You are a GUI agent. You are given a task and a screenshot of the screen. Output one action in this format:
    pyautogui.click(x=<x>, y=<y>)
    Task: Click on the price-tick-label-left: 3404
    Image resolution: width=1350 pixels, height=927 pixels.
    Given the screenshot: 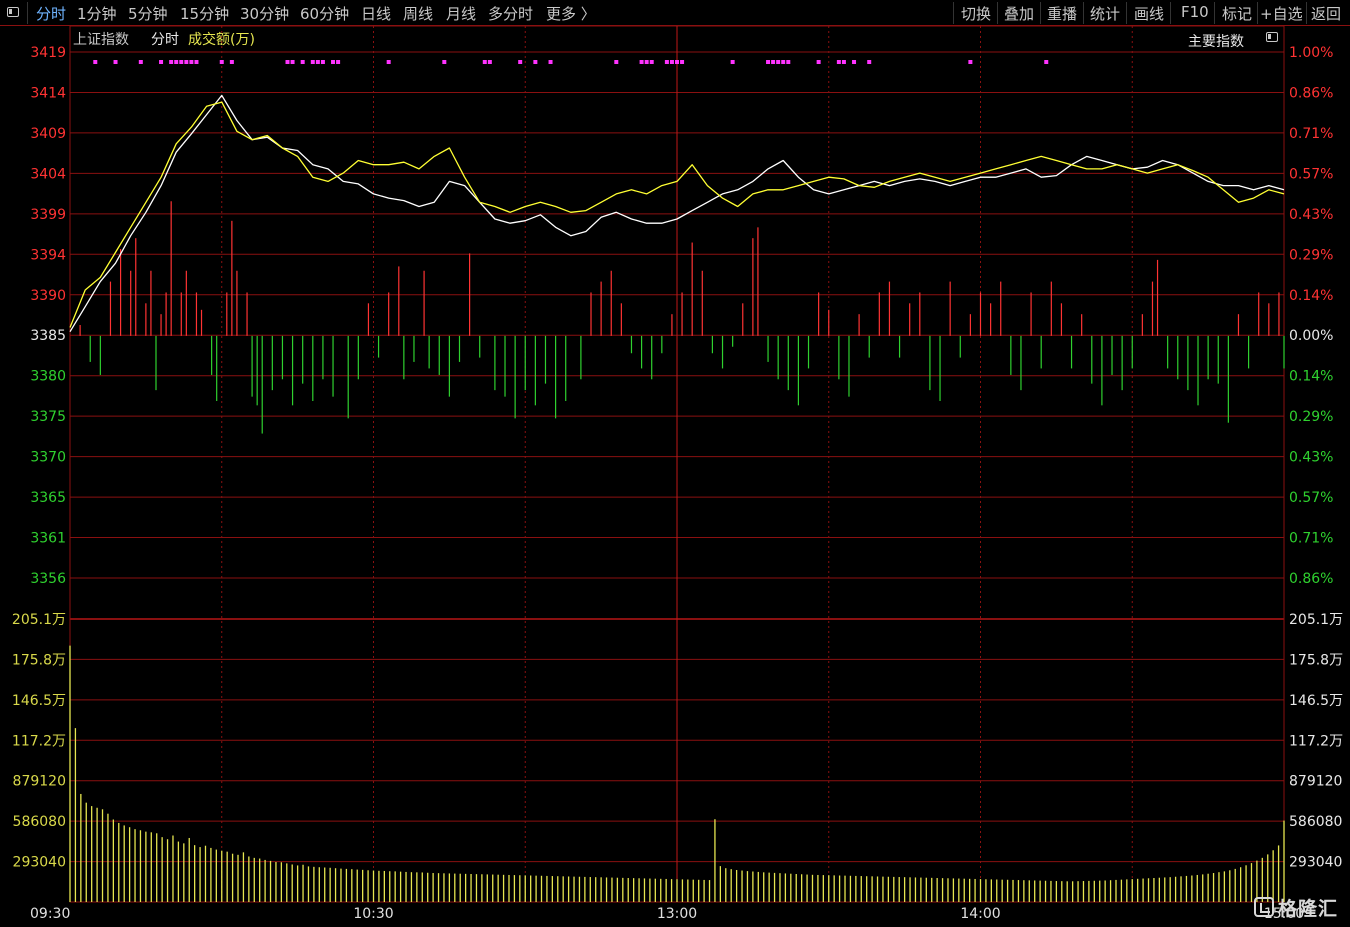 What is the action you would take?
    pyautogui.click(x=48, y=174)
    